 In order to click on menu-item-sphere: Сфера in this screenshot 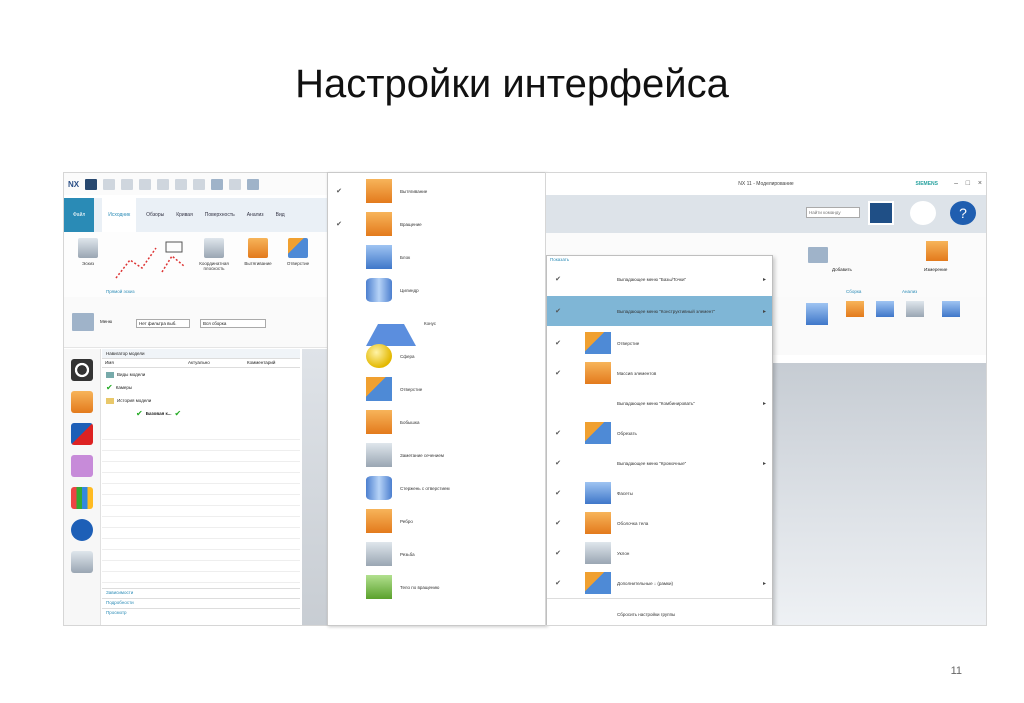, I will do `click(437, 356)`.